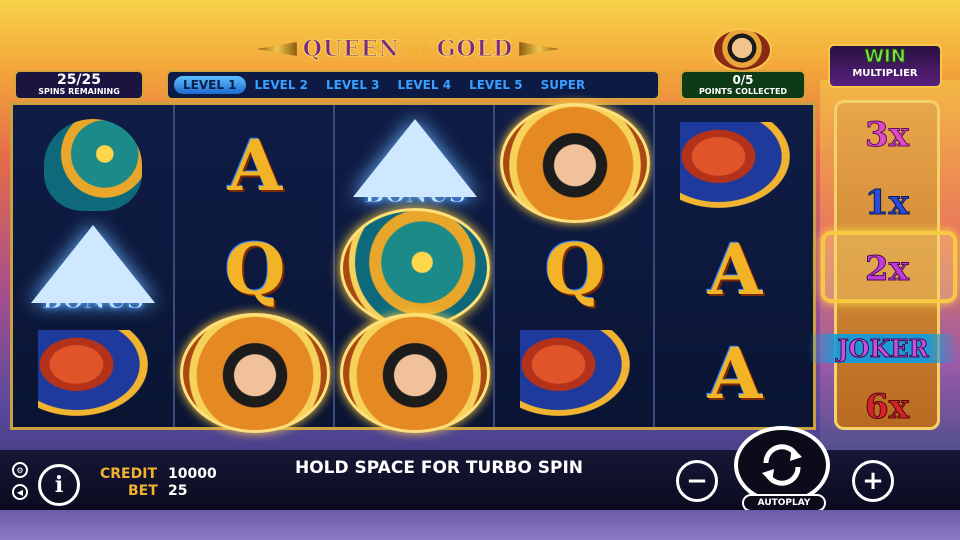  What do you see at coordinates (281, 85) in the screenshot?
I see `level-2: LEVEL 2` at bounding box center [281, 85].